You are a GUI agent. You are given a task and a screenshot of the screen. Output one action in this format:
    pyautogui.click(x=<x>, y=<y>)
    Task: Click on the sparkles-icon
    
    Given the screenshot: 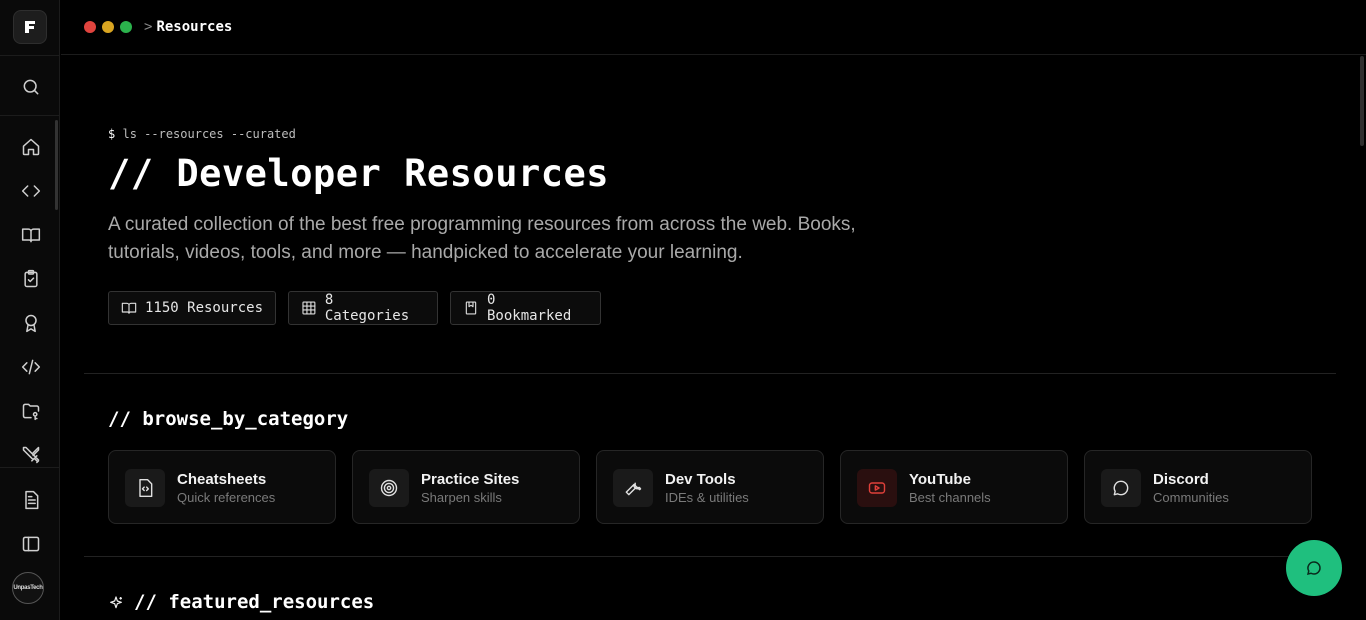 What is the action you would take?
    pyautogui.click(x=116, y=602)
    